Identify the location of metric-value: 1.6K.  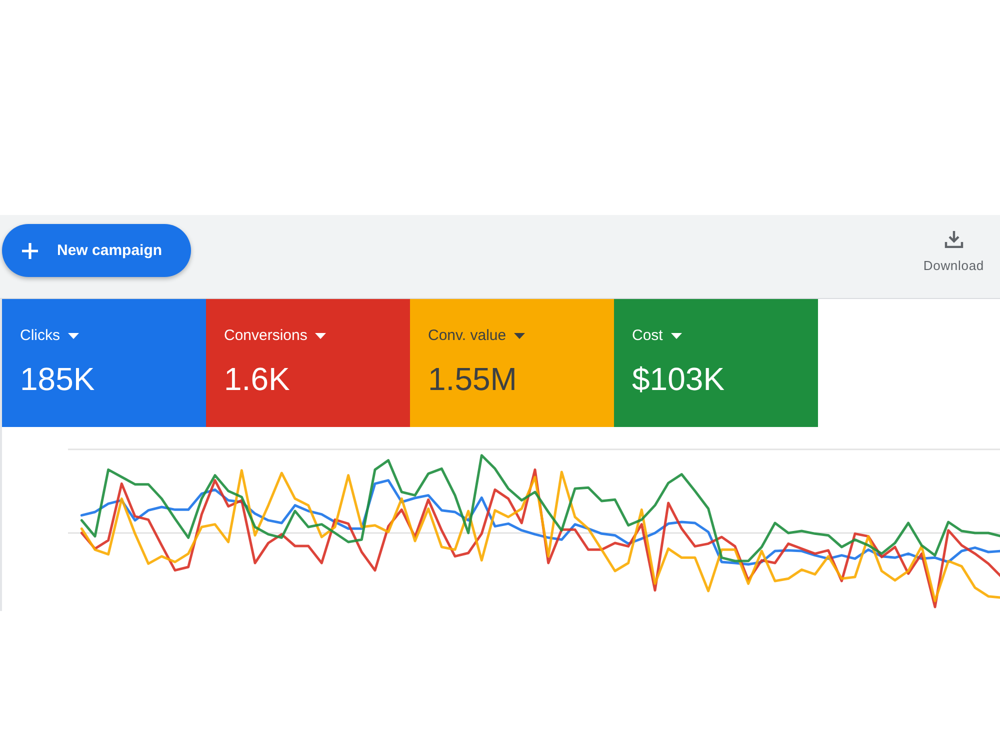
(257, 379).